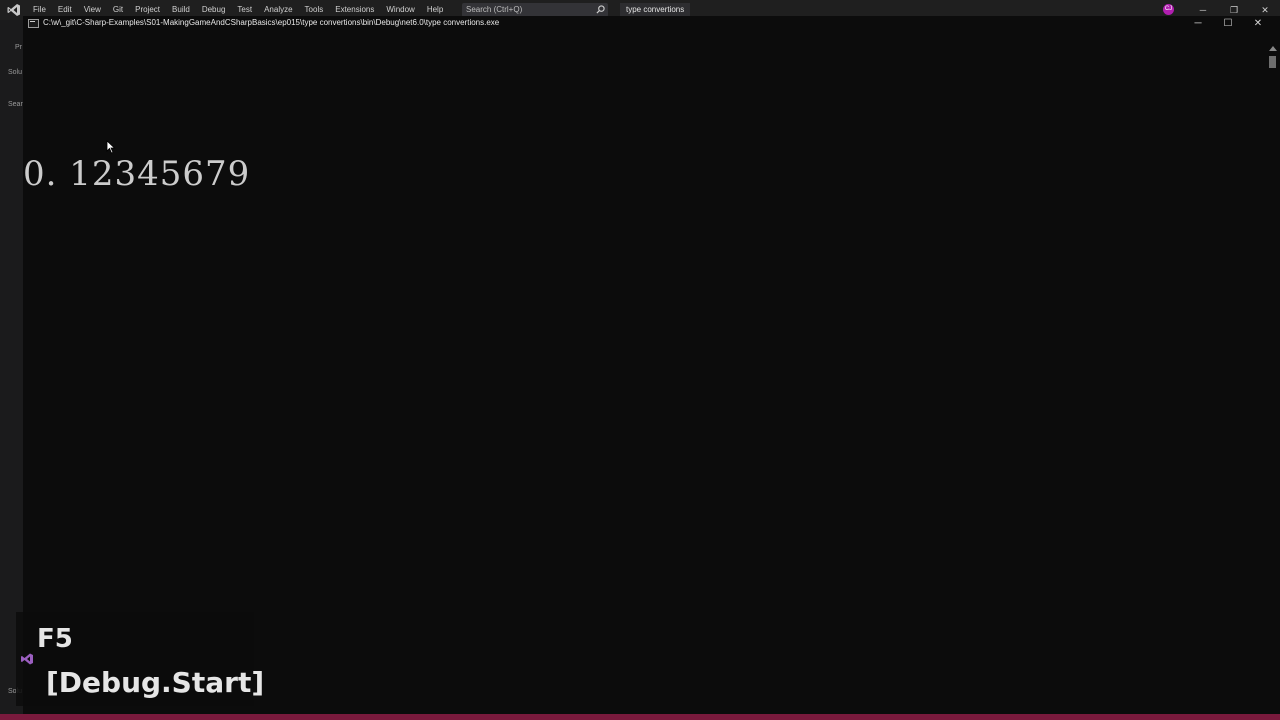 The image size is (1280, 720). What do you see at coordinates (640, 717) in the screenshot?
I see `vs-status-bar` at bounding box center [640, 717].